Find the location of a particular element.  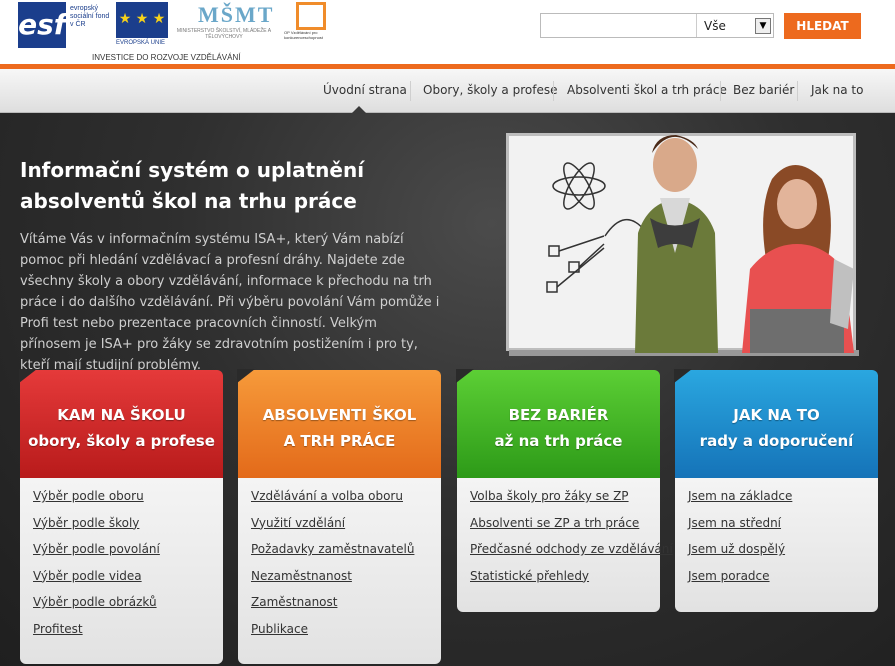

eu-logo-caption: EVROPSKÁ UNIE is located at coordinates (141, 43).